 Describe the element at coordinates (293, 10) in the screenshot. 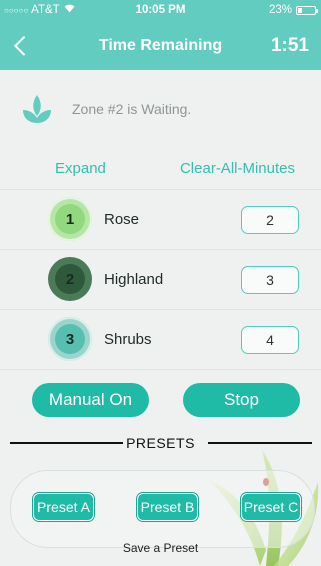

I see `battery-status: 23%` at that location.